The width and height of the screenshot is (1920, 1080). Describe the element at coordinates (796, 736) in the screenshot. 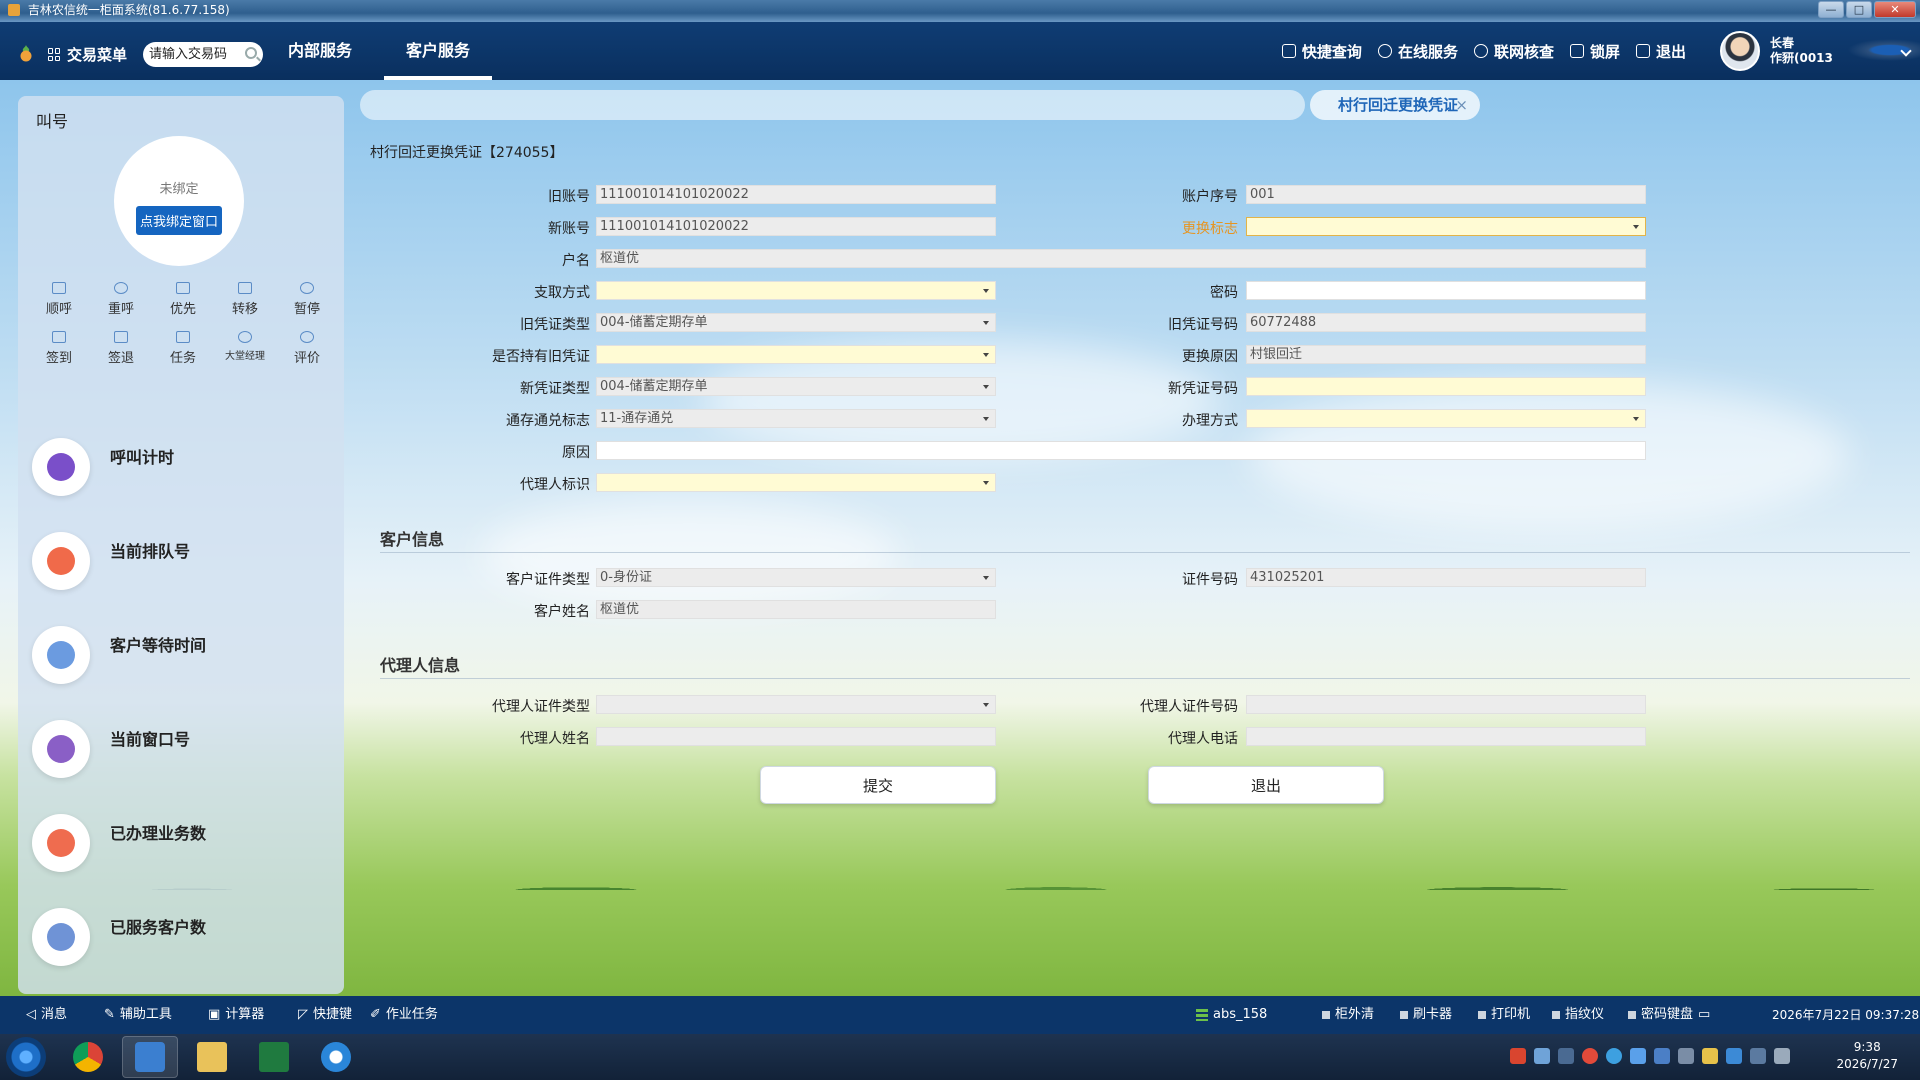

I see `agent-name-field` at that location.